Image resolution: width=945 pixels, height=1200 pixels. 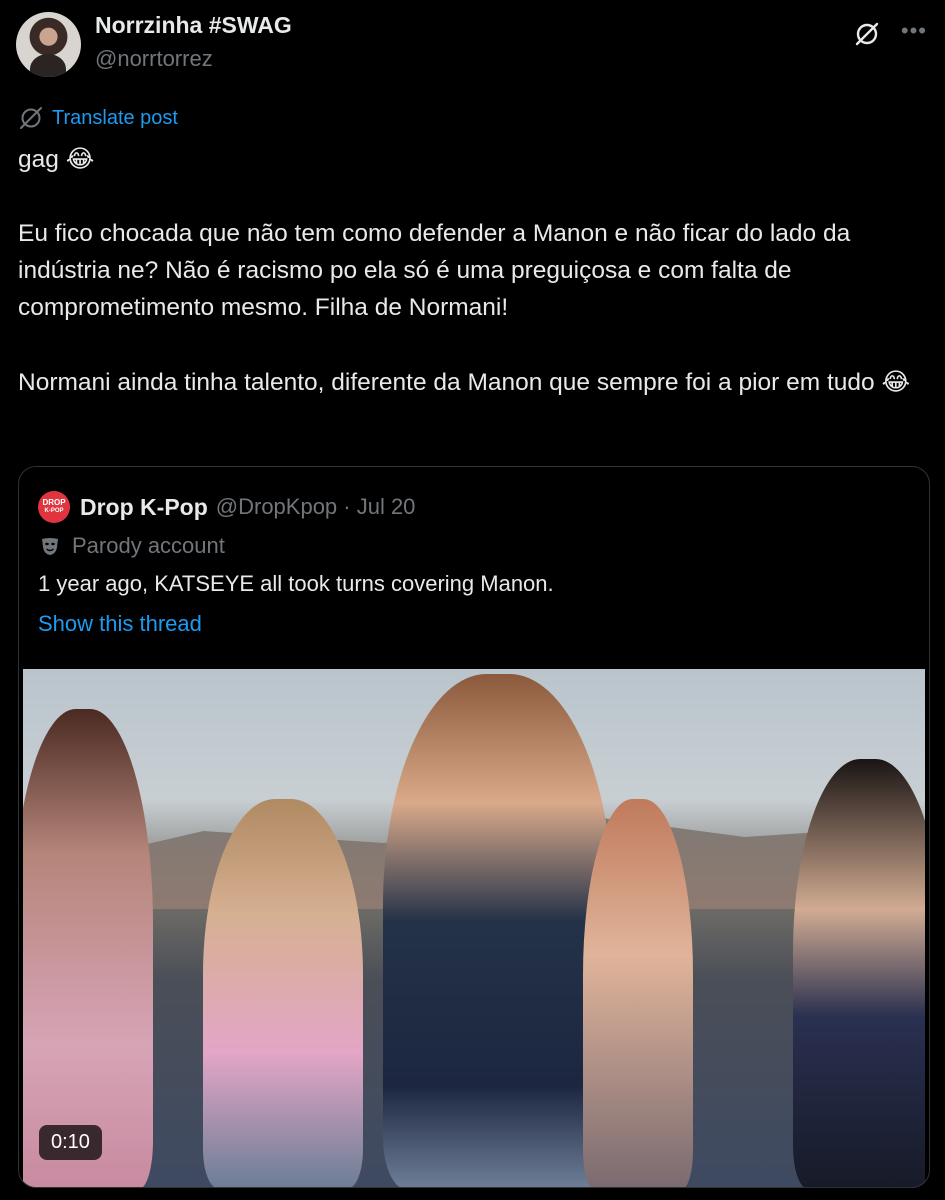 What do you see at coordinates (54, 511) in the screenshot?
I see `quoted-logo-text-bottom: K-POP` at bounding box center [54, 511].